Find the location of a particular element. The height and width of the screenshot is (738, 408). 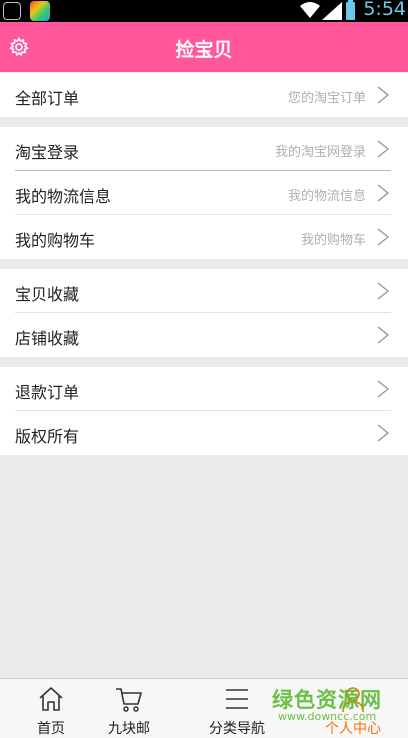

menu-row-hint: 您的淘宝订单 is located at coordinates (326, 98).